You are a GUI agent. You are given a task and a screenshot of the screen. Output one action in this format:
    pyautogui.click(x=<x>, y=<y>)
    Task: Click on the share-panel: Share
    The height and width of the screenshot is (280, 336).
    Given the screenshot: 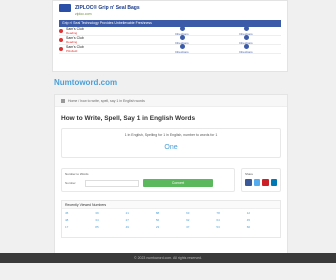 What is the action you would take?
    pyautogui.click(x=261, y=180)
    